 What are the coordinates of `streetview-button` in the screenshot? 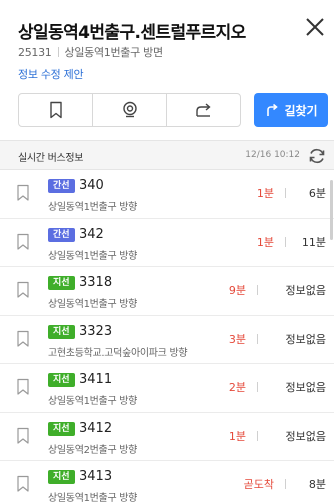 It's located at (129, 110).